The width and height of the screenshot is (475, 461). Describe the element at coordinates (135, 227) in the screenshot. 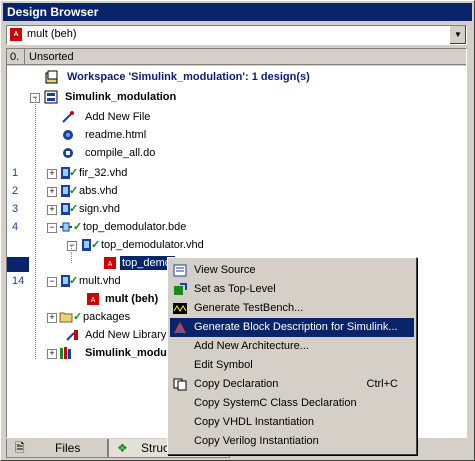

I see `top-bde-label: top_demodulator.bde` at that location.